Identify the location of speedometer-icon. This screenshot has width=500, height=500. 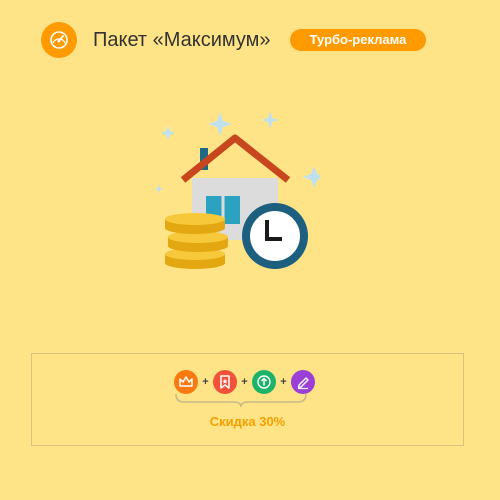
(59, 40).